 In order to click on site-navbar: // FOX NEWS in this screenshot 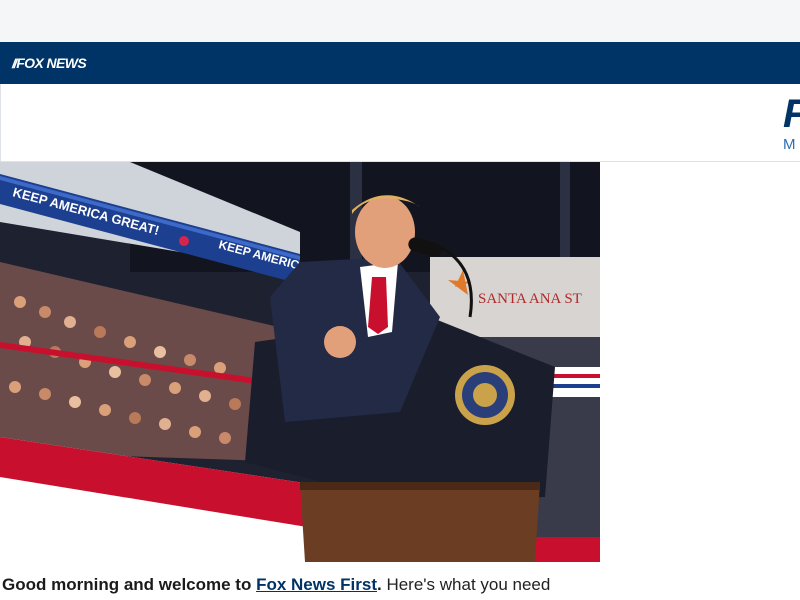, I will do `click(400, 64)`.